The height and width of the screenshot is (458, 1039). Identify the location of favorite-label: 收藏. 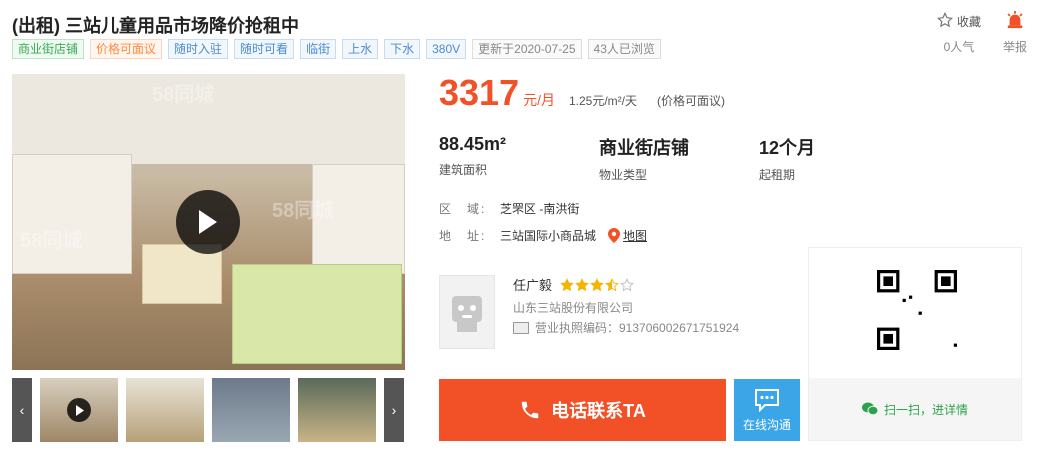
(968, 21).